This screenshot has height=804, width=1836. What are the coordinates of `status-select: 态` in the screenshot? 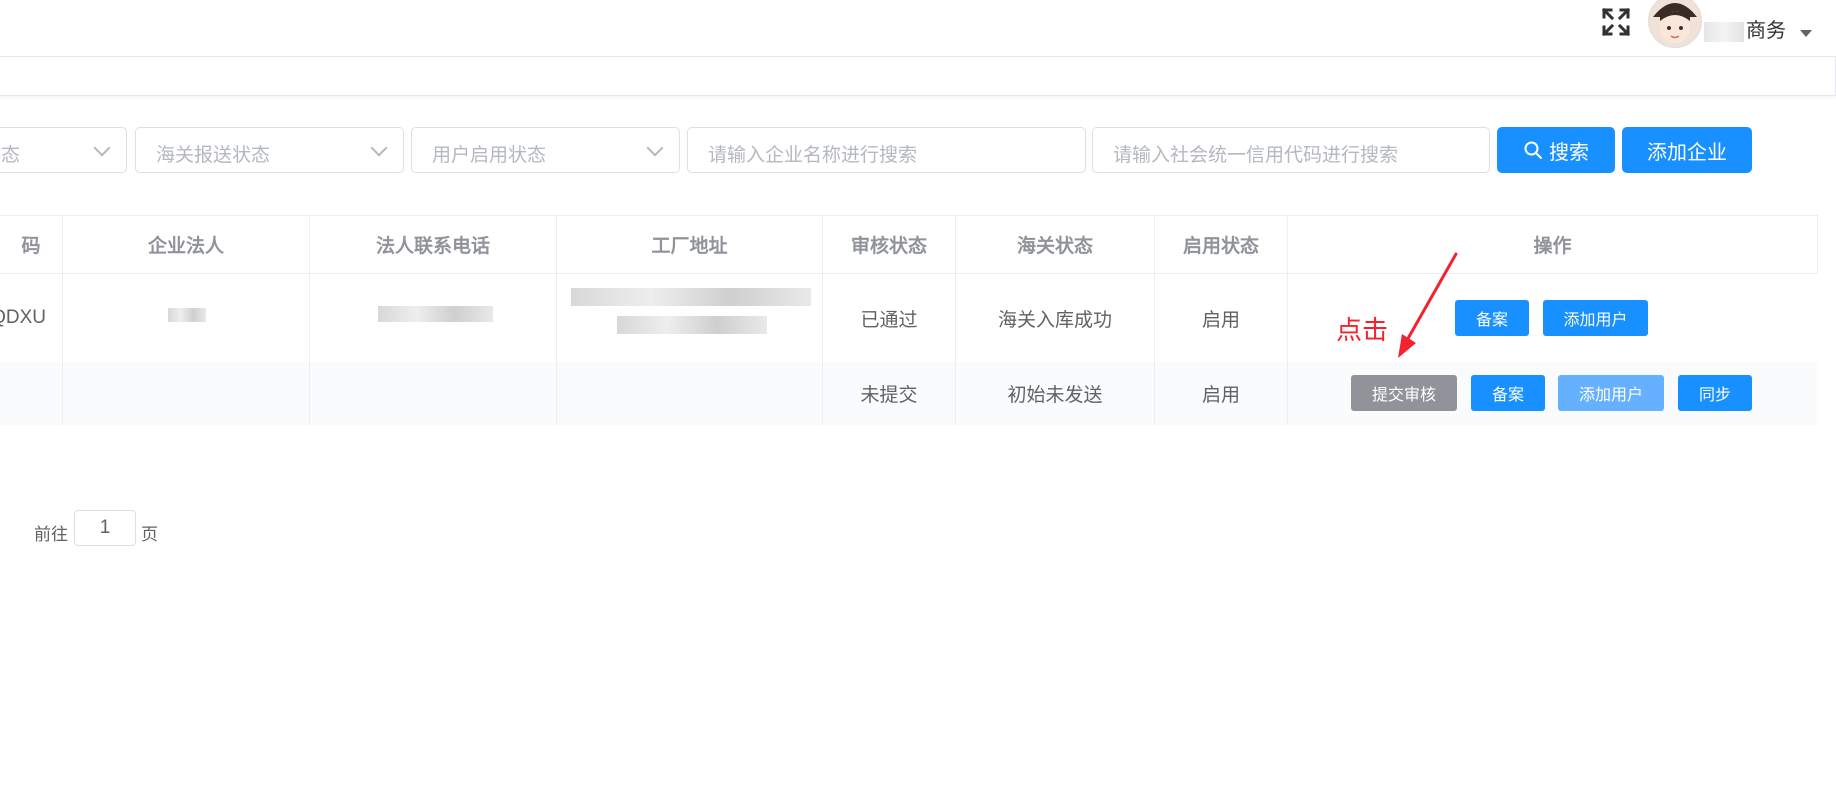 It's located at (63, 150).